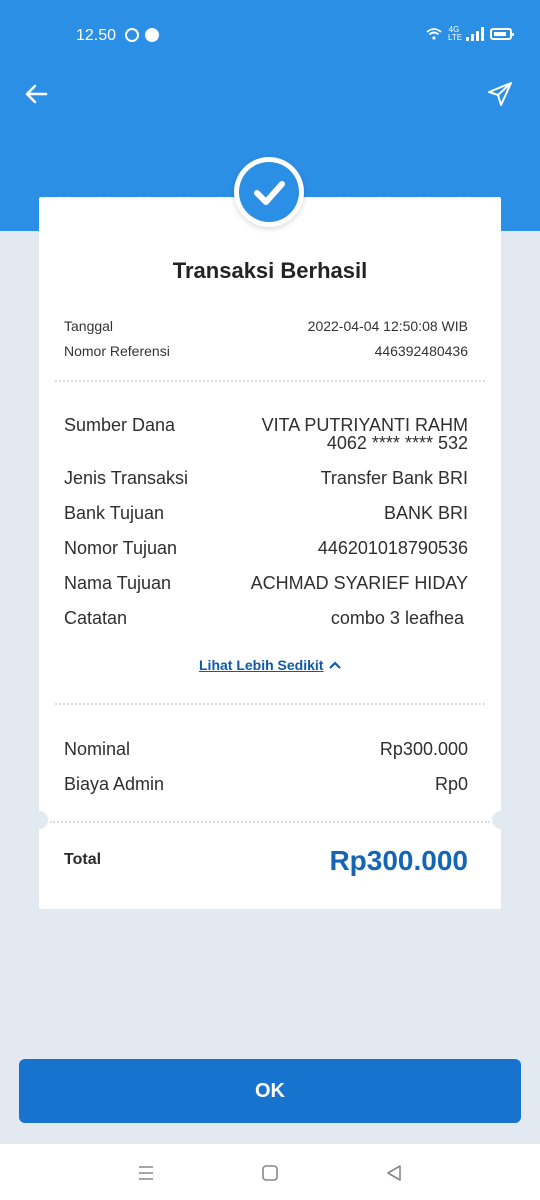  Describe the element at coordinates (114, 513) in the screenshot. I see `detail-label: Bank Tujuan` at that location.